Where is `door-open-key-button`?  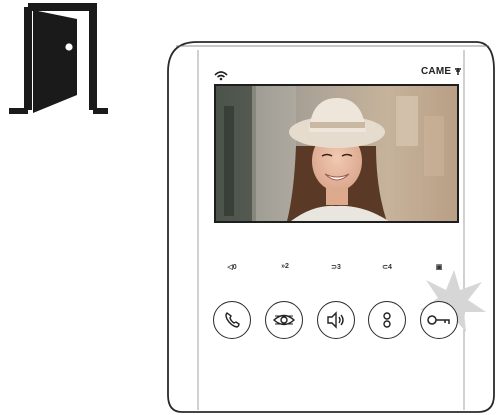
door-open-key-button is located at coordinates (439, 320).